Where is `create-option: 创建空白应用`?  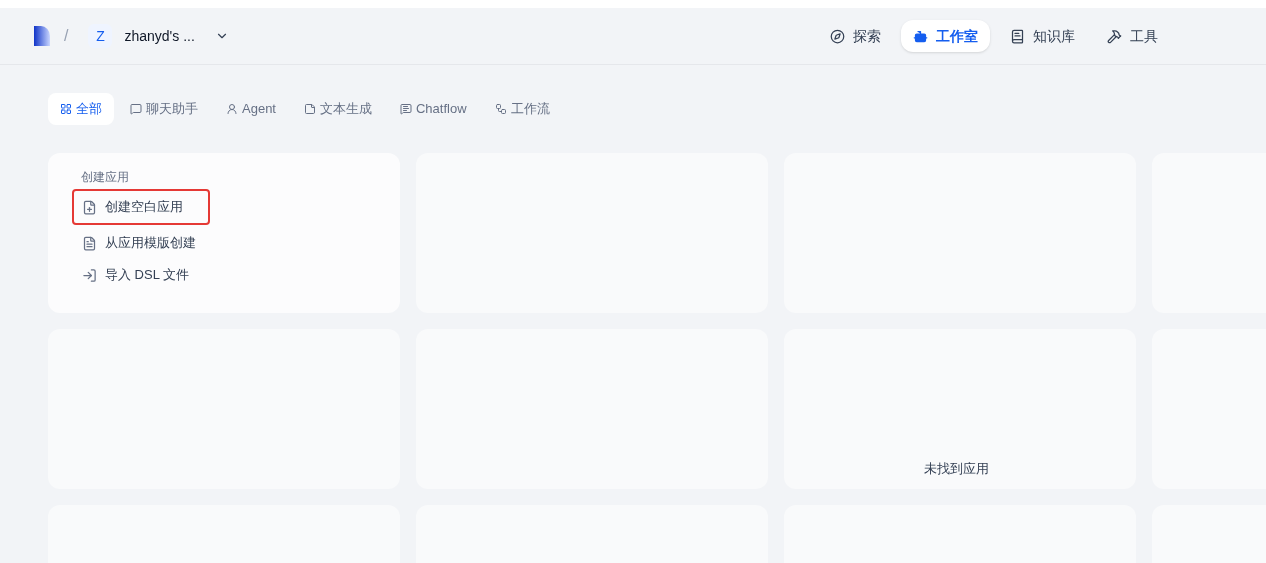 create-option: 创建空白应用 is located at coordinates (141, 207).